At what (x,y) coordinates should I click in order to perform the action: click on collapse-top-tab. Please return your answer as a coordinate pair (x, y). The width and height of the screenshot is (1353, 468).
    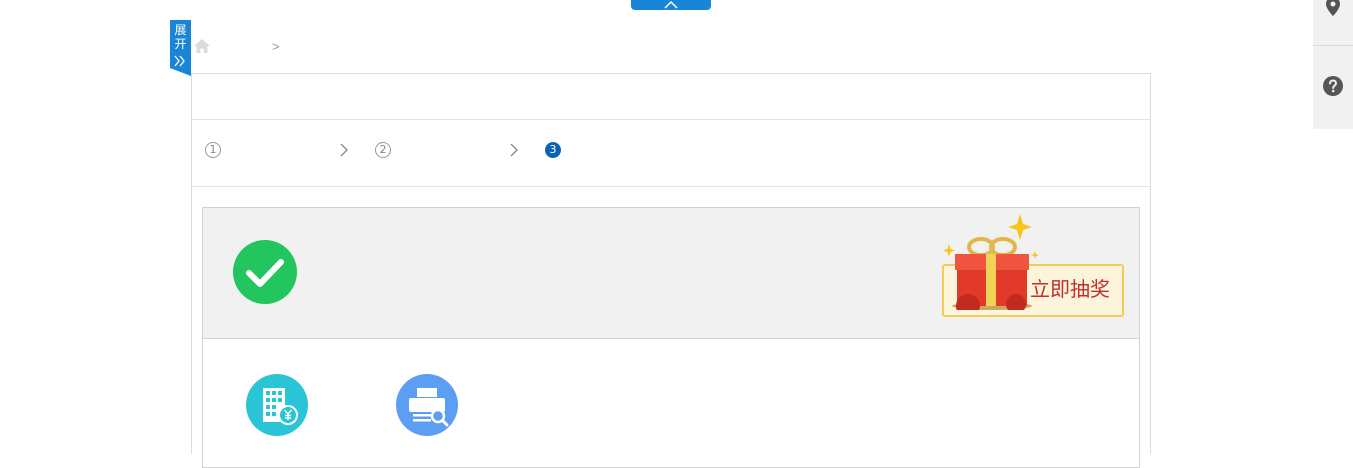
    Looking at the image, I should click on (671, 5).